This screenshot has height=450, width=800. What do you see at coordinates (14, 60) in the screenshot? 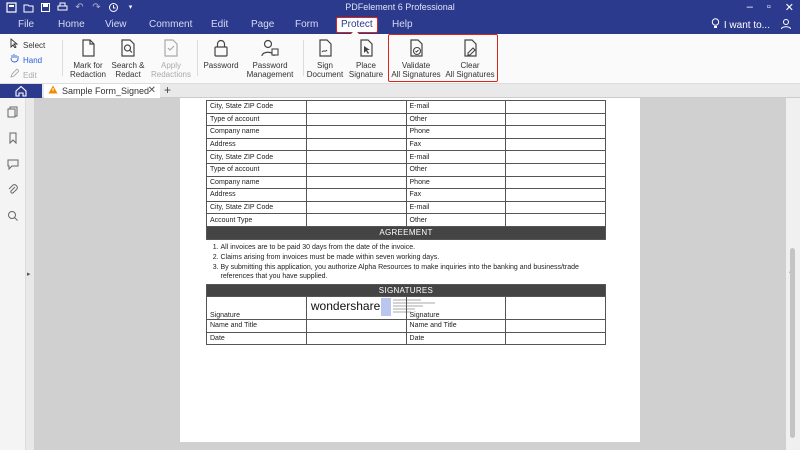
I see `hand-icon` at bounding box center [14, 60].